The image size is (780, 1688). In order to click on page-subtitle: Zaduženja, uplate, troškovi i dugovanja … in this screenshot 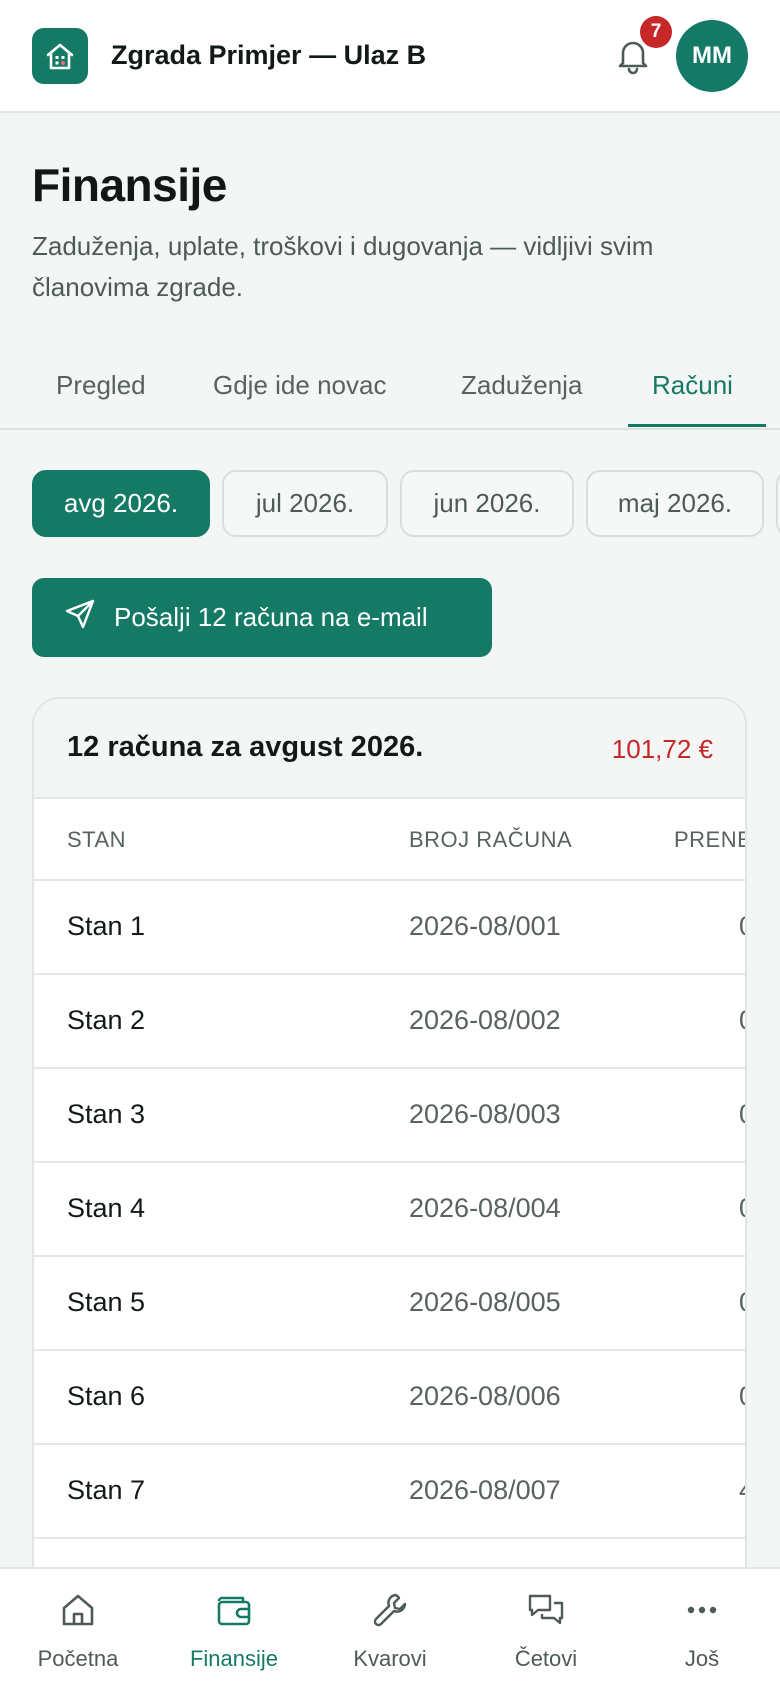, I will do `click(343, 266)`.